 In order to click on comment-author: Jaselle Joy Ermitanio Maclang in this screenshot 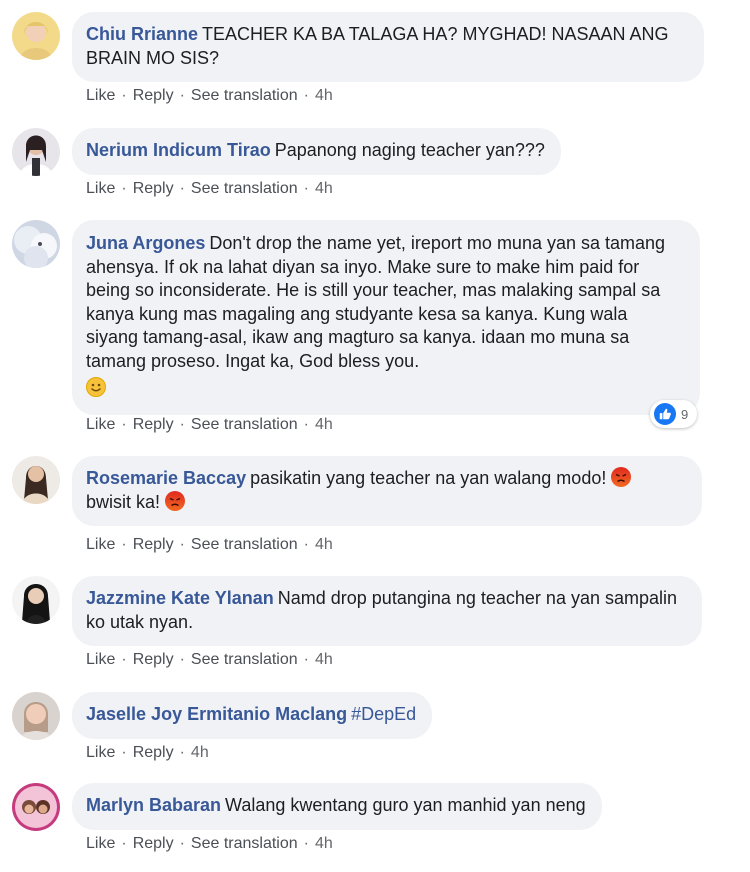, I will do `click(216, 714)`.